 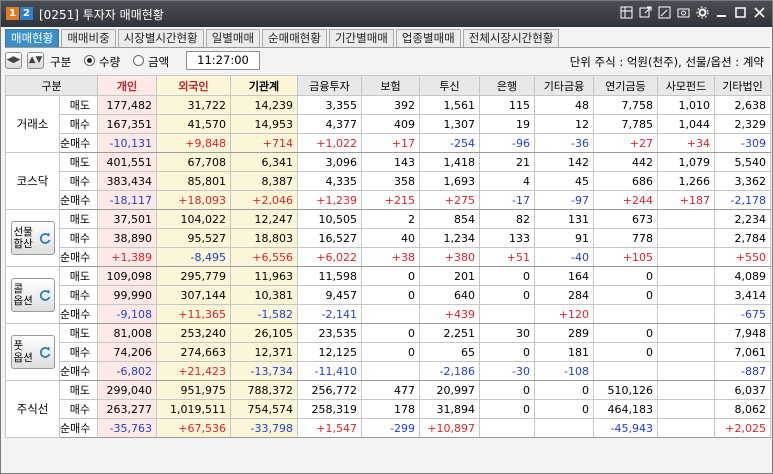 What do you see at coordinates (721, 12) in the screenshot?
I see `minimize-icon` at bounding box center [721, 12].